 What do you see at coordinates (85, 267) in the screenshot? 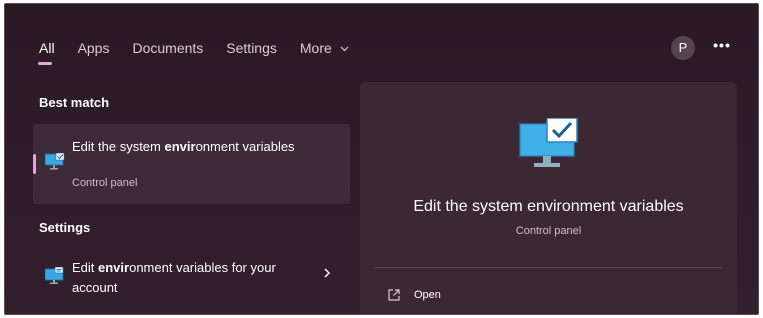
I see `settings-result-prefix: Edit` at bounding box center [85, 267].